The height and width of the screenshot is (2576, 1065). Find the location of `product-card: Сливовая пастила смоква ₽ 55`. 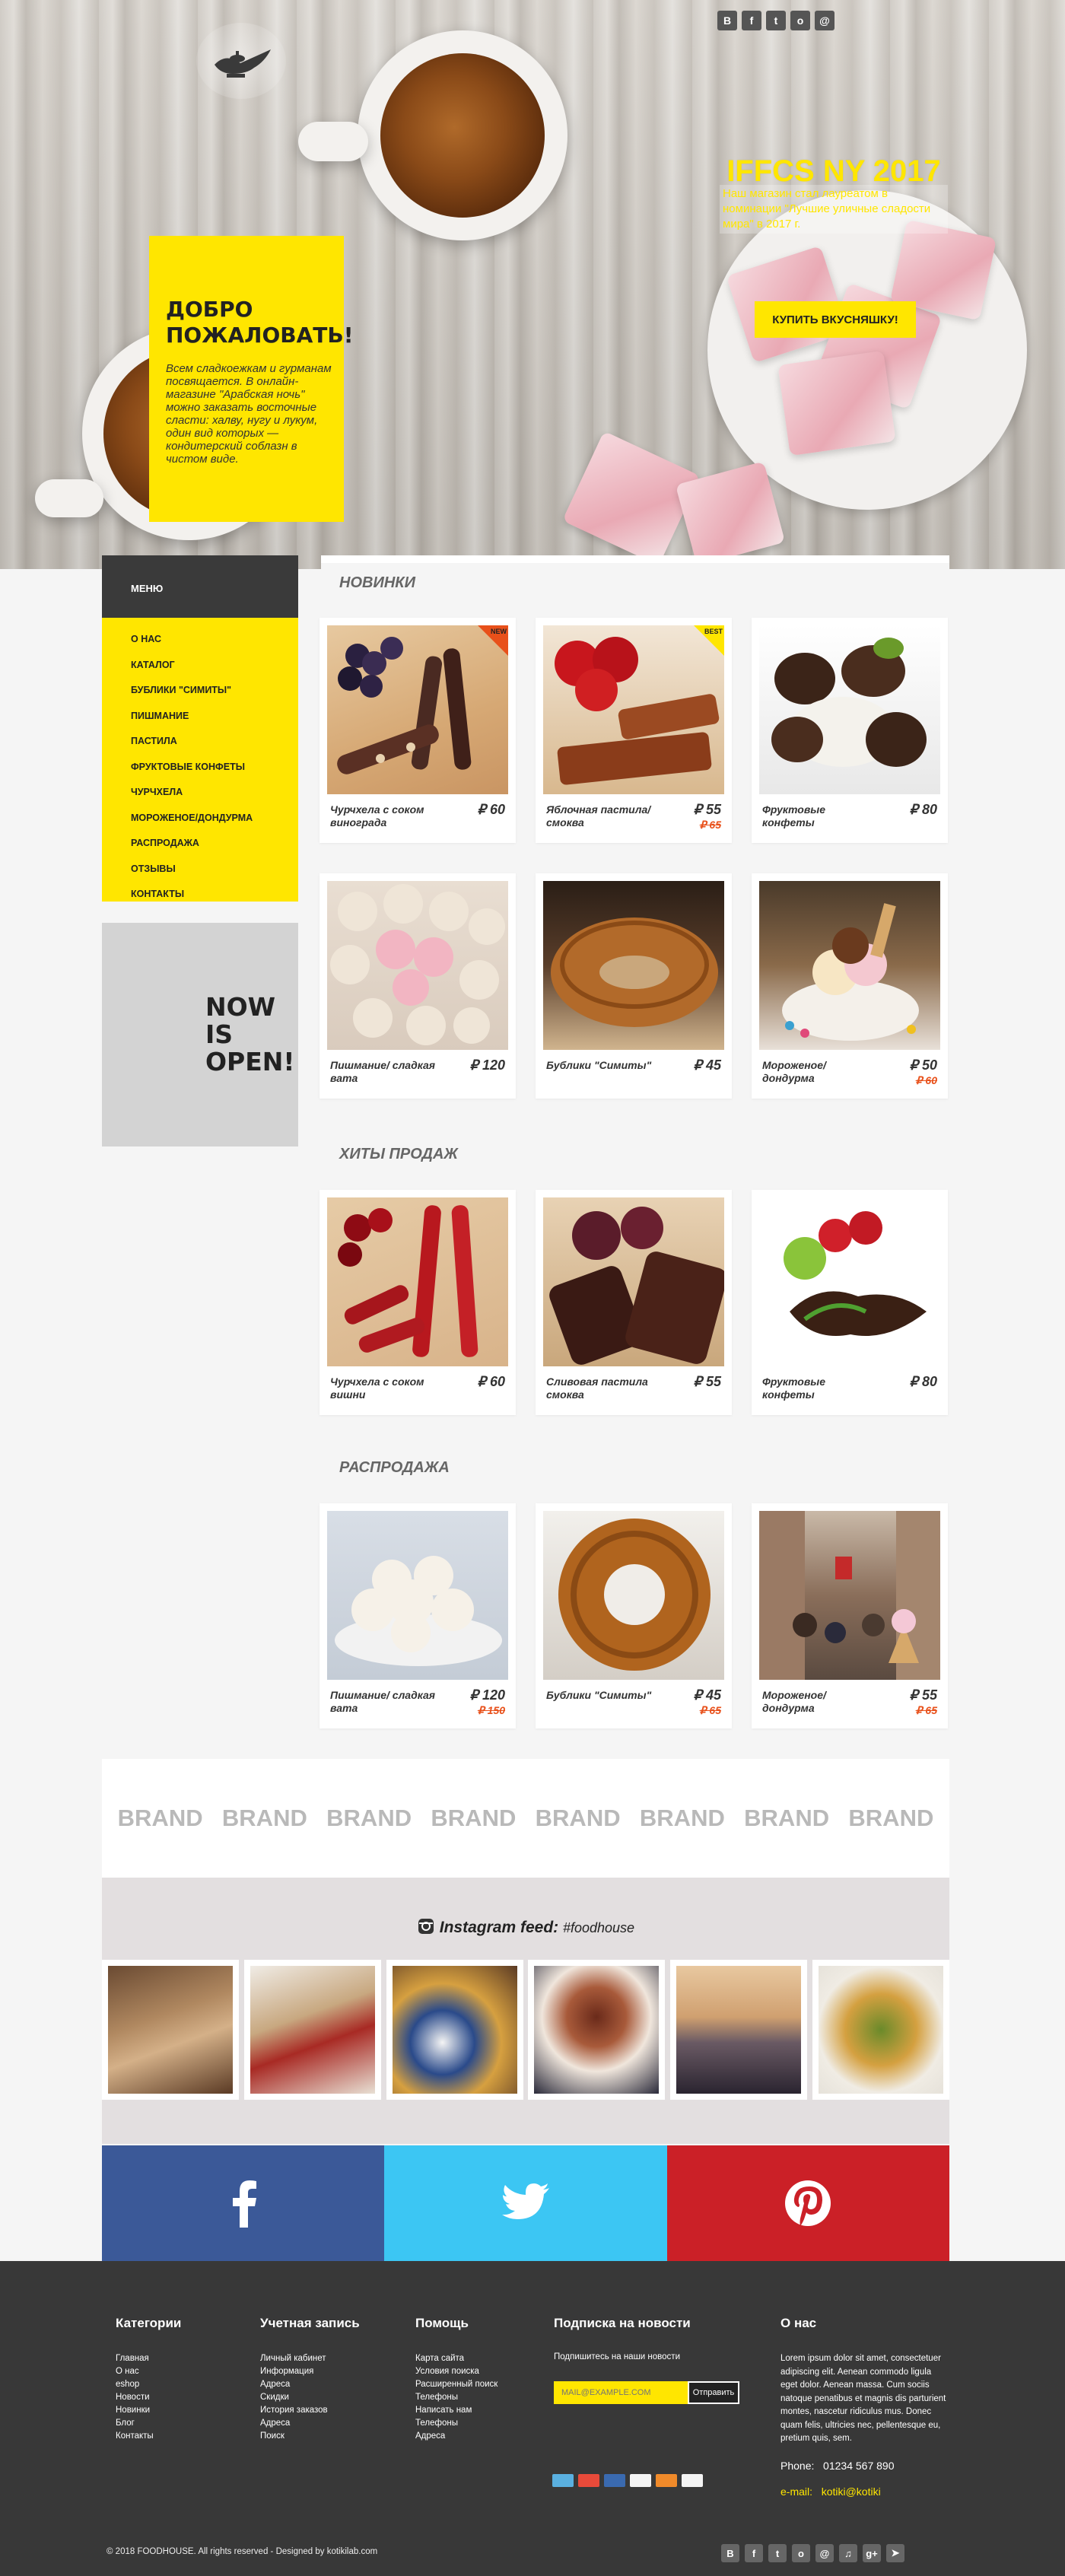

product-card: Сливовая пастила смоква ₽ 55 is located at coordinates (634, 1302).